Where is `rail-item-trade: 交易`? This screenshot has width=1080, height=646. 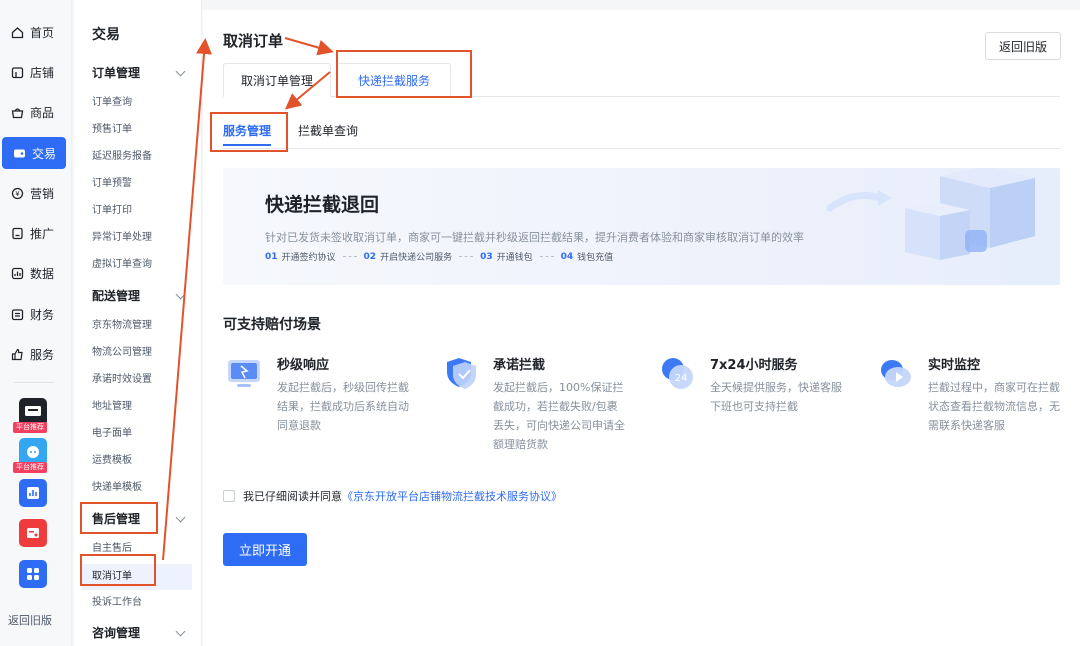 rail-item-trade: 交易 is located at coordinates (34, 153).